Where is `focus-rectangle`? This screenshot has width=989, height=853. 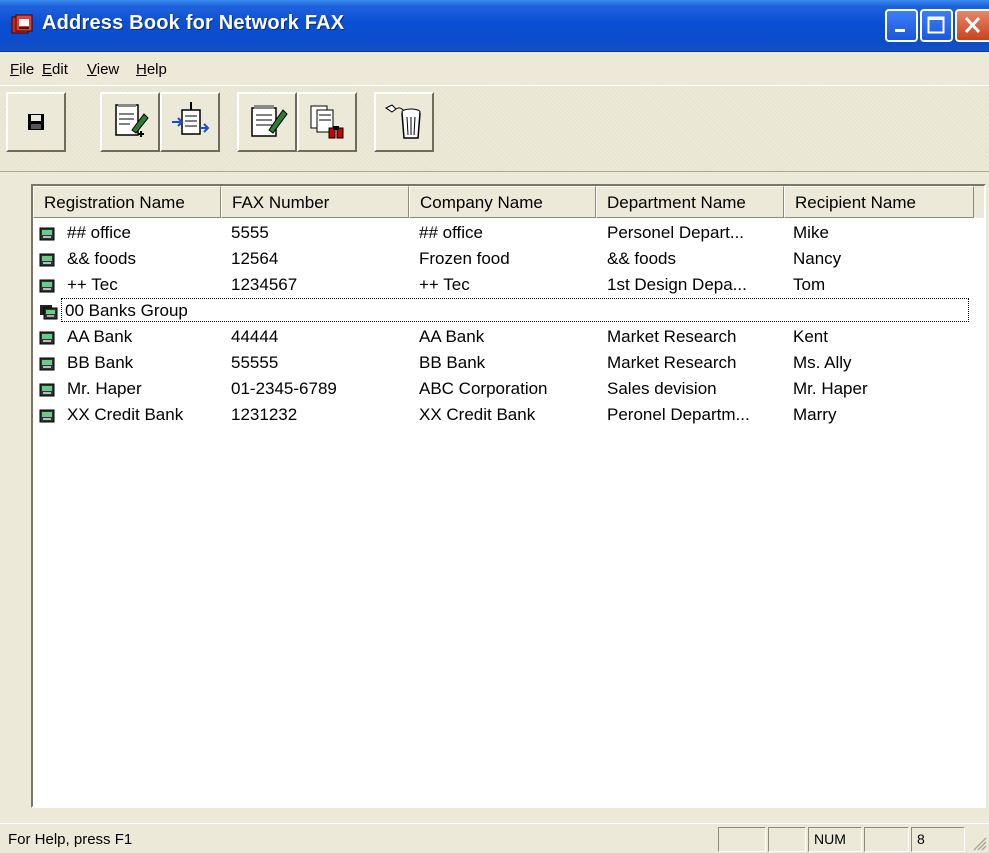 focus-rectangle is located at coordinates (515, 310).